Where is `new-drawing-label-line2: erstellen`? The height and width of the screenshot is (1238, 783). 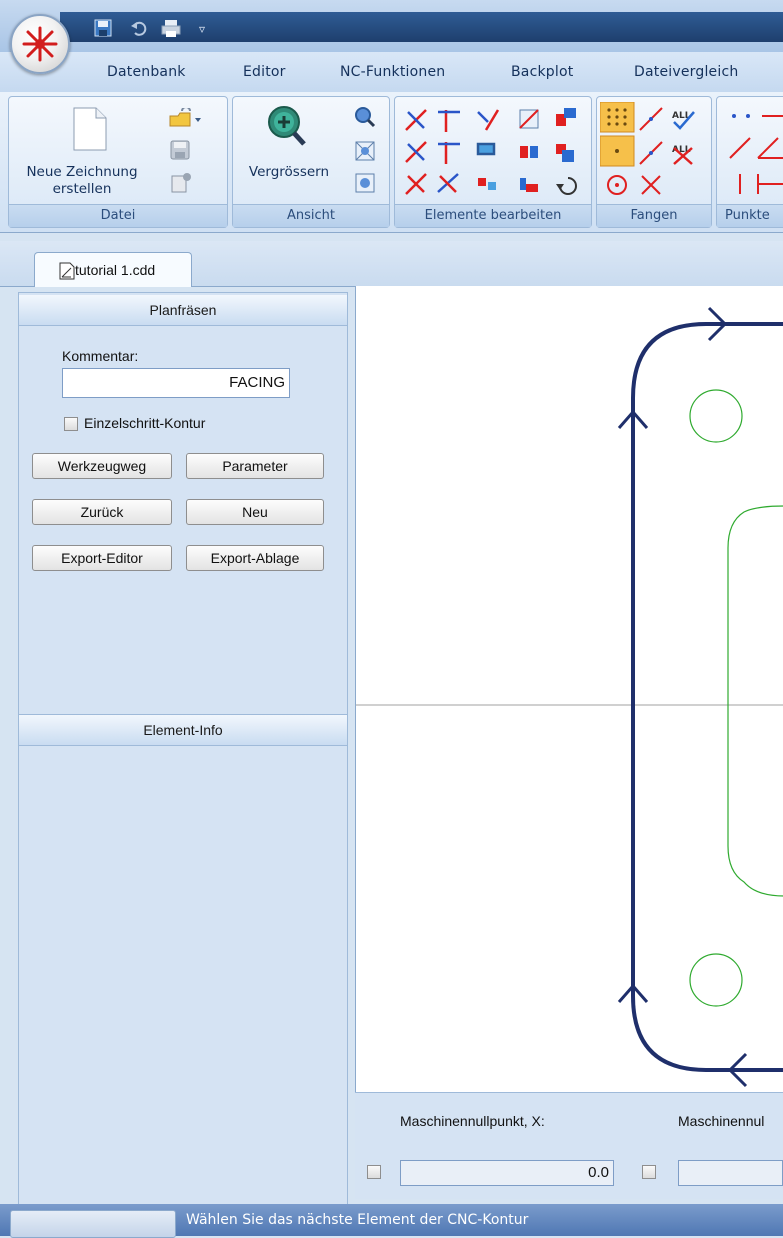
new-drawing-label-line2: erstellen is located at coordinates (82, 189).